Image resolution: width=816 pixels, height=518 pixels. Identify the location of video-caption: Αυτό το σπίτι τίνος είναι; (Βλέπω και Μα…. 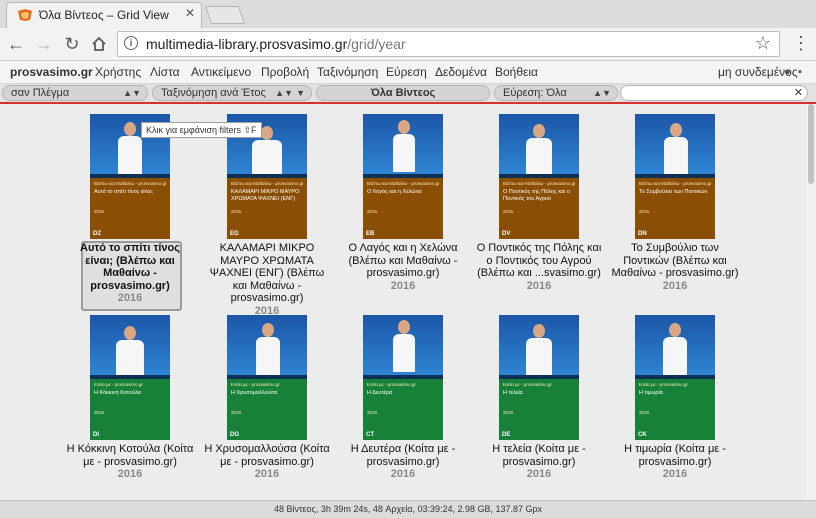
(130, 273).